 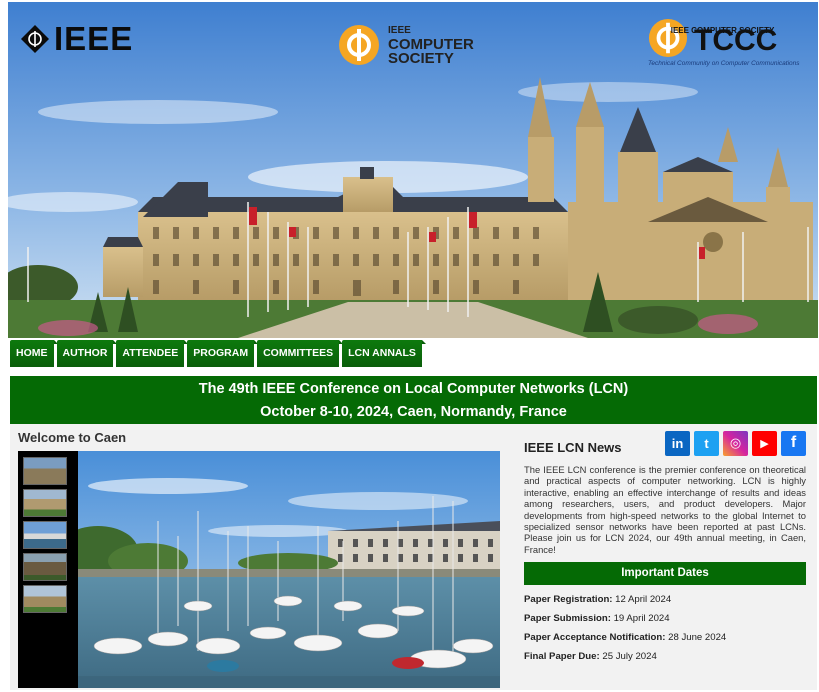 I want to click on news-title: IEEE LCN News, so click(x=573, y=447).